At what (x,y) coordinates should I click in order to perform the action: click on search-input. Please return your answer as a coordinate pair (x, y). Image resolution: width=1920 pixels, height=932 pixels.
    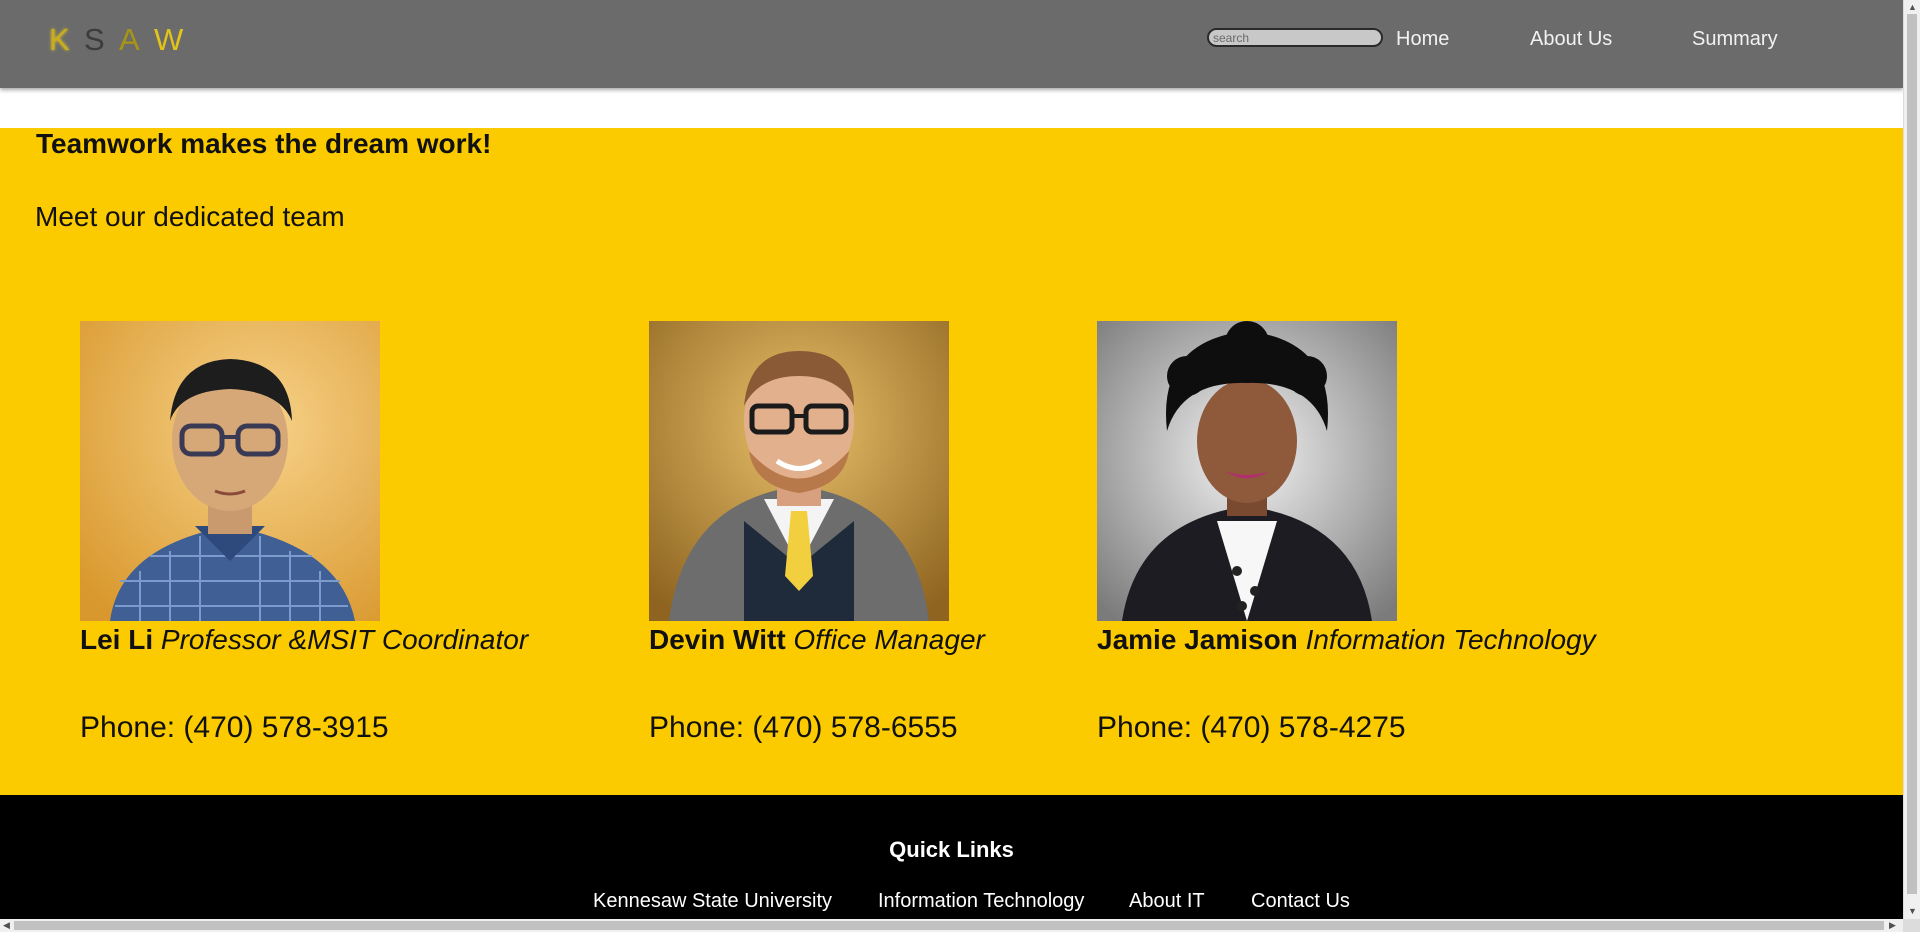
    Looking at the image, I should click on (1295, 37).